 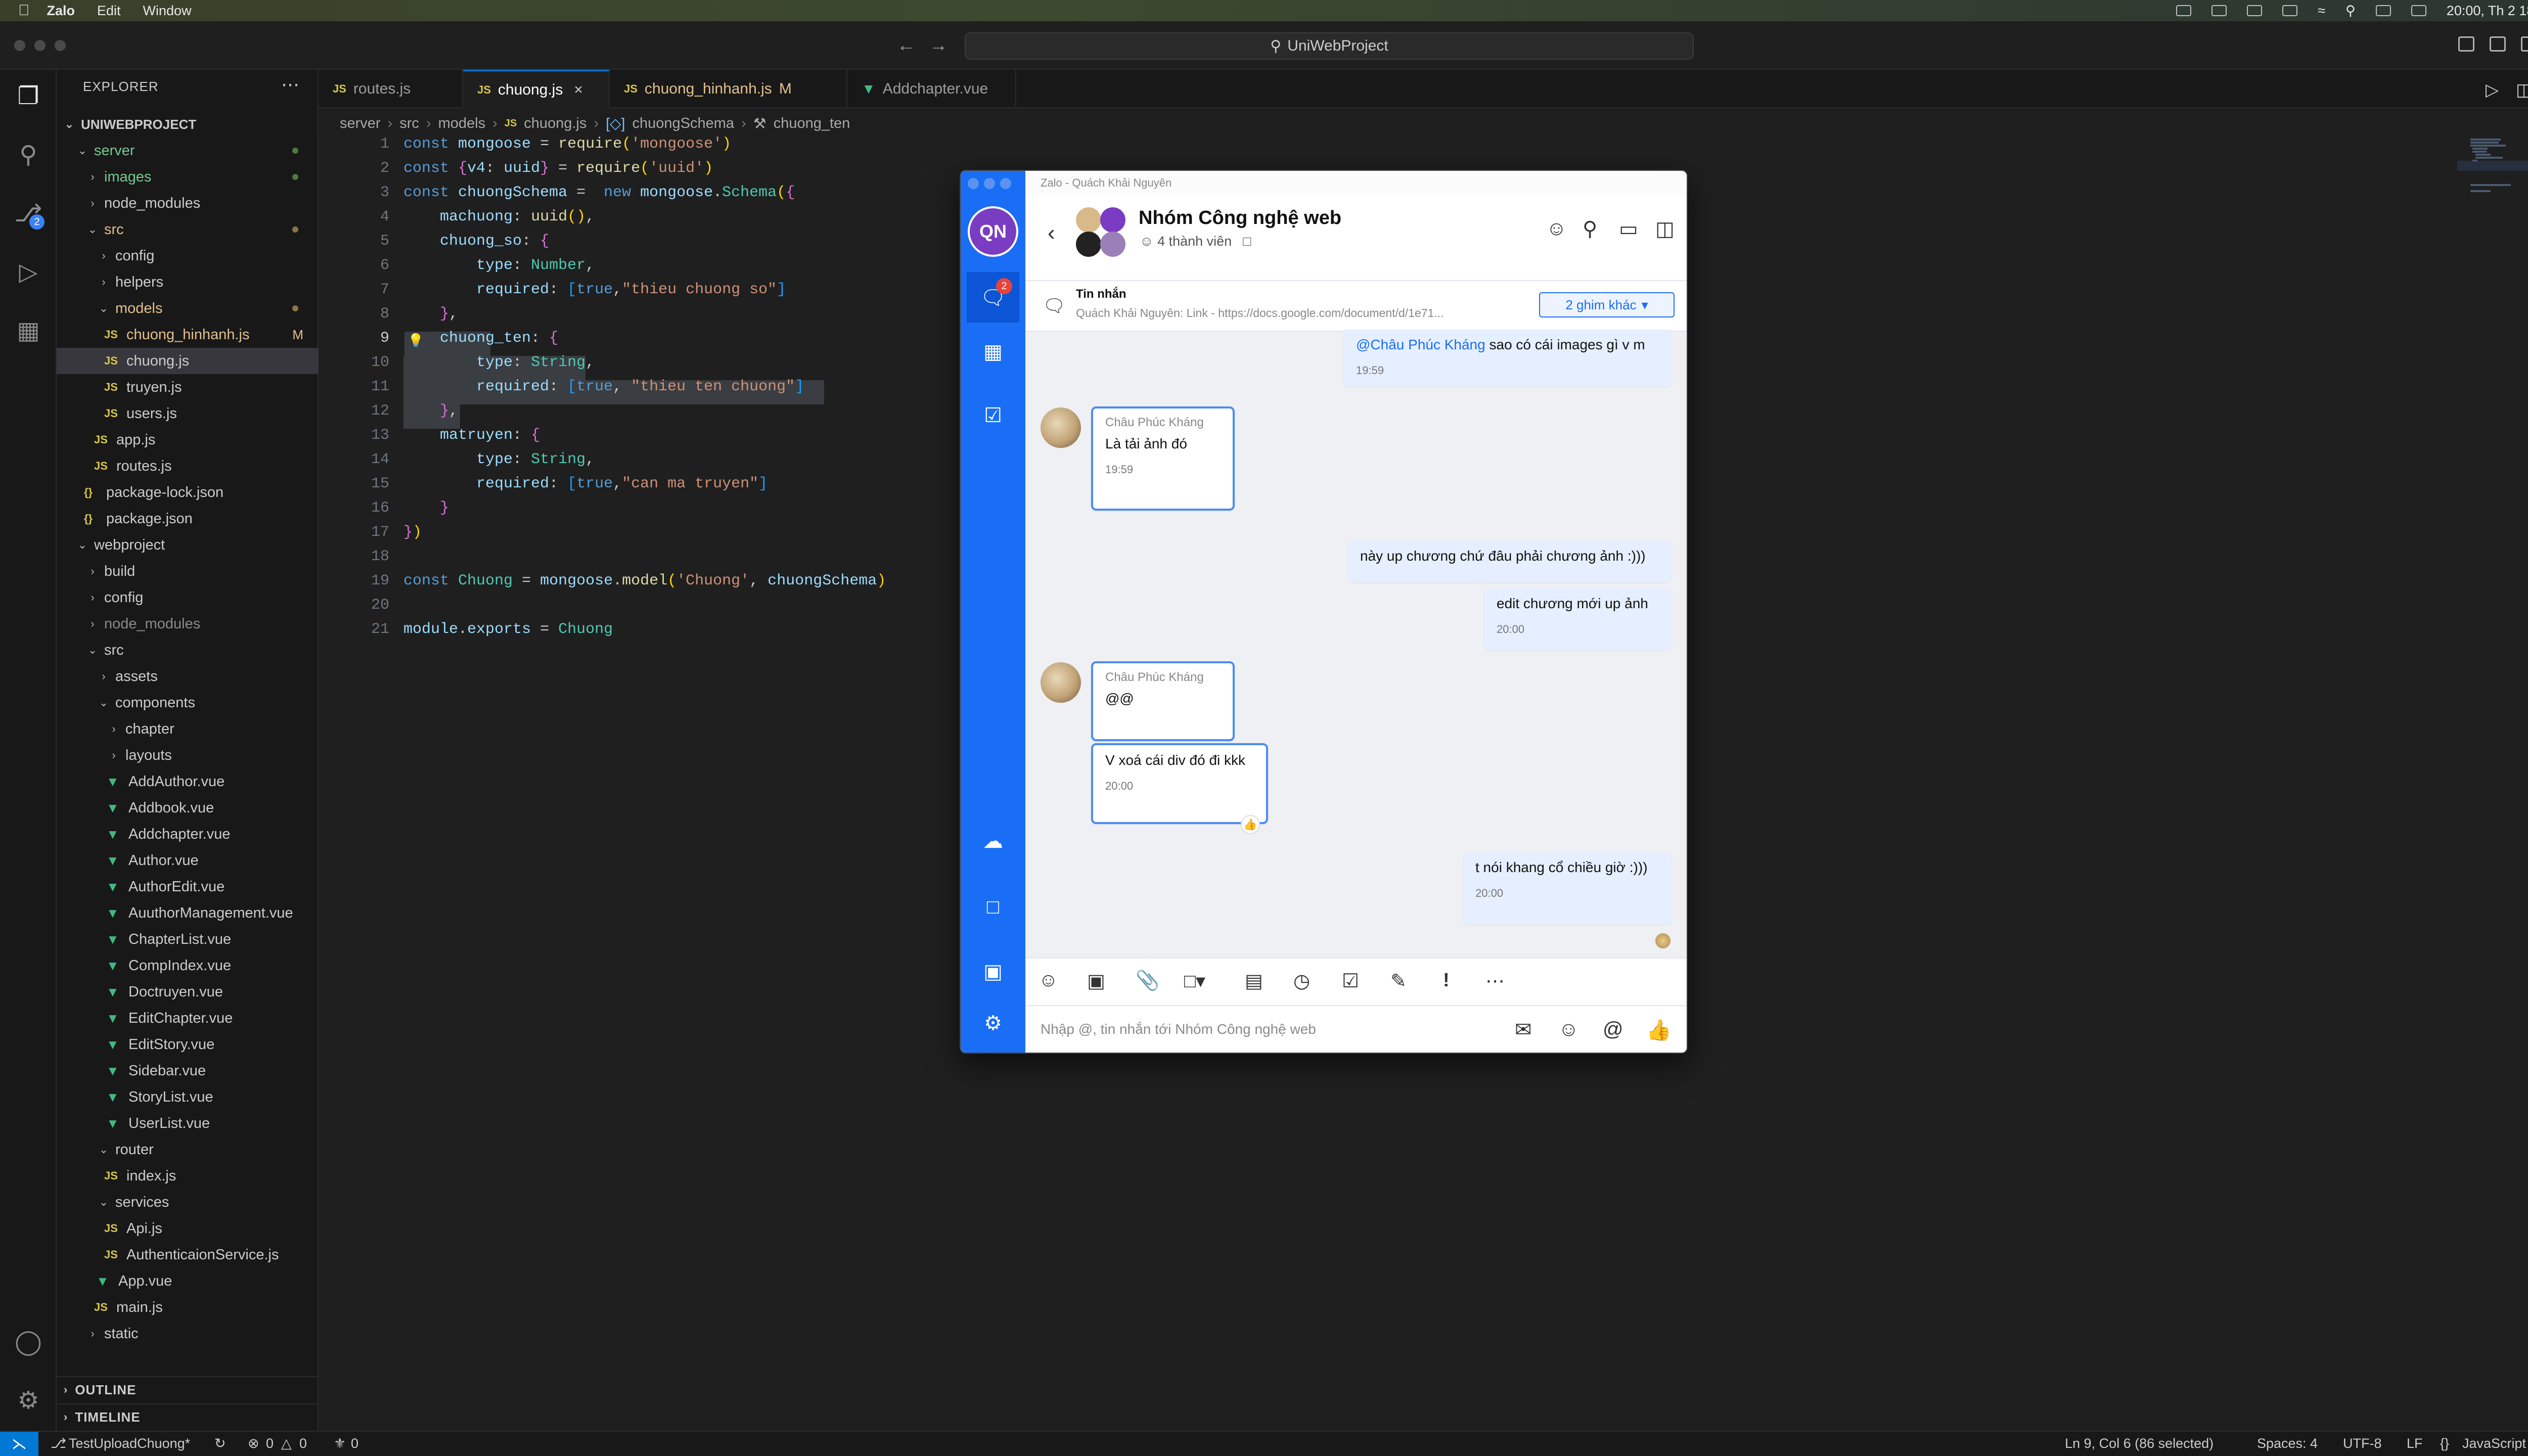 What do you see at coordinates (2525, 44) in the screenshot?
I see `toggle-secondary-sidebar-icon` at bounding box center [2525, 44].